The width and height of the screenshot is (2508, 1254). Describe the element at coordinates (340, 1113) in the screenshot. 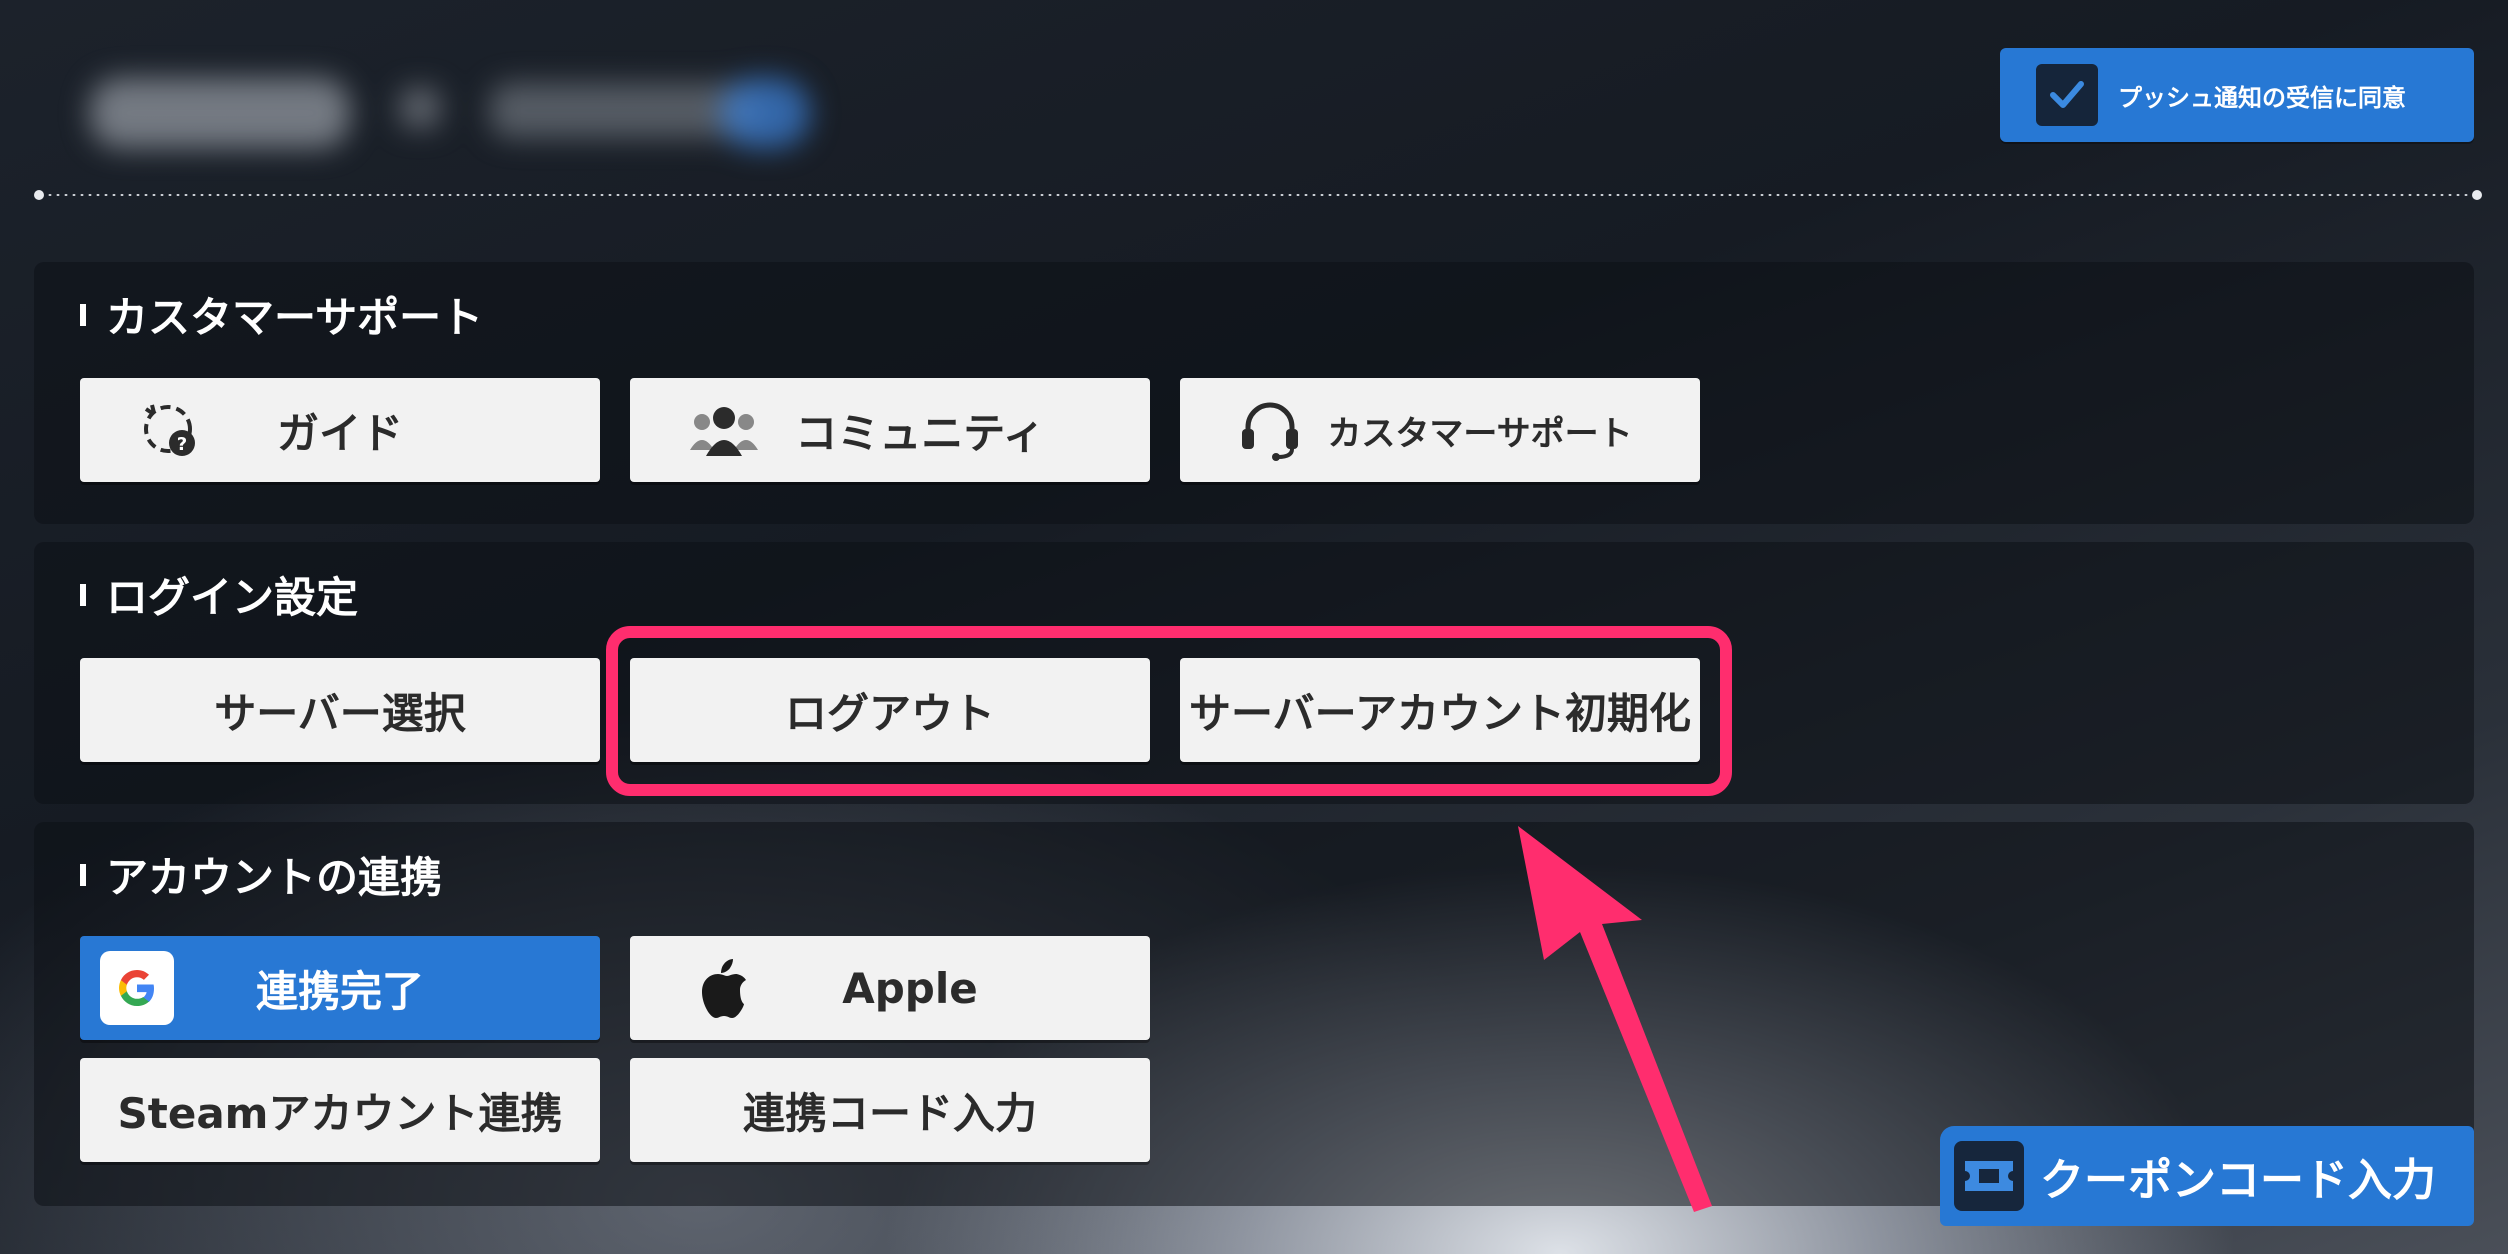

I see `steam-link-label: Steamアカウント連携` at that location.